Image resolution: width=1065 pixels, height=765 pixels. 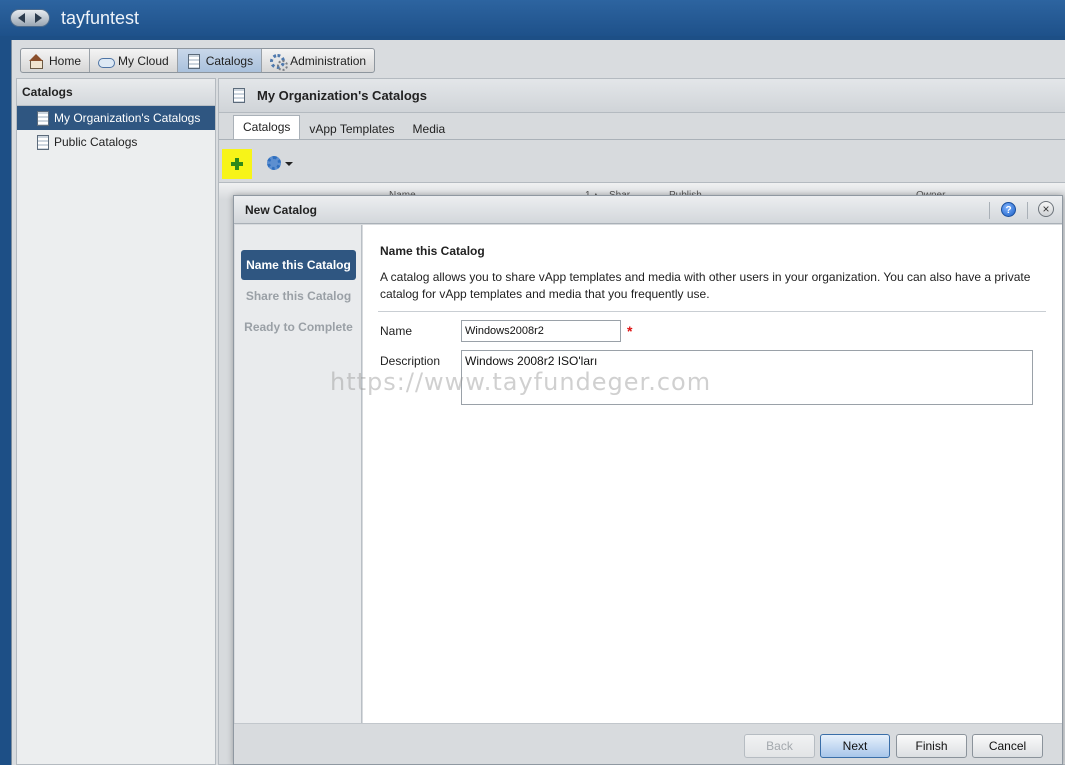 I want to click on forward-arrow-icon, so click(x=38, y=18).